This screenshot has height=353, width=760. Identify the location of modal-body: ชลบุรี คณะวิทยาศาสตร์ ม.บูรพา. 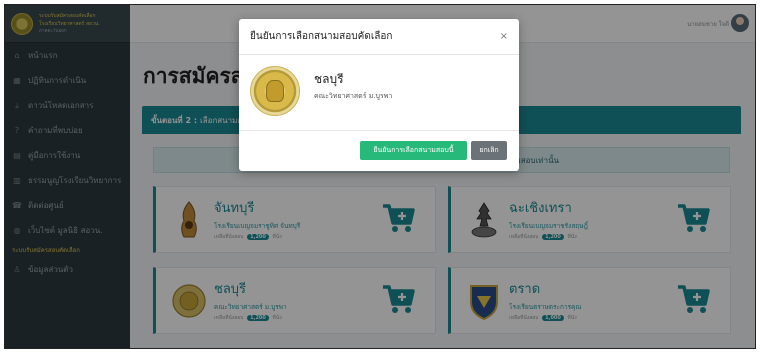
(379, 93).